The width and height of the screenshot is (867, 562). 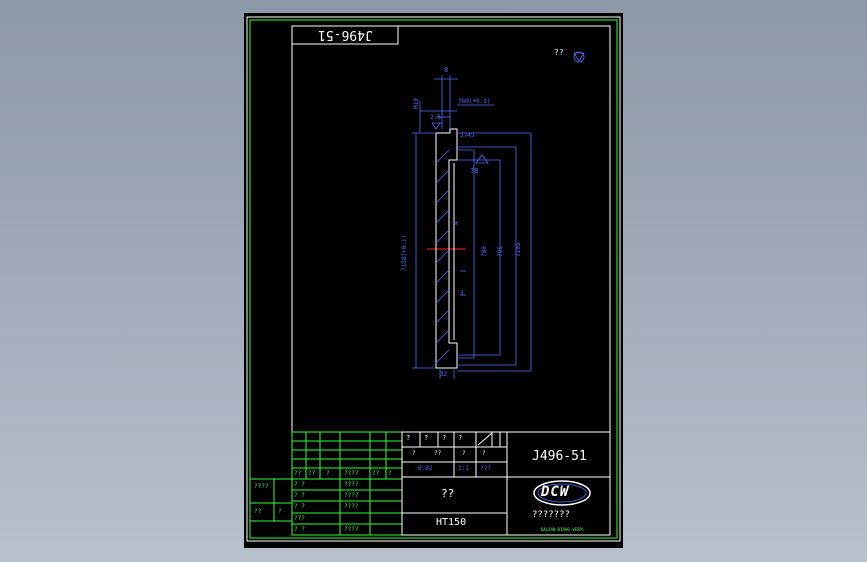 What do you see at coordinates (351, 495) in the screenshot?
I see `sign-sig-2: ????` at bounding box center [351, 495].